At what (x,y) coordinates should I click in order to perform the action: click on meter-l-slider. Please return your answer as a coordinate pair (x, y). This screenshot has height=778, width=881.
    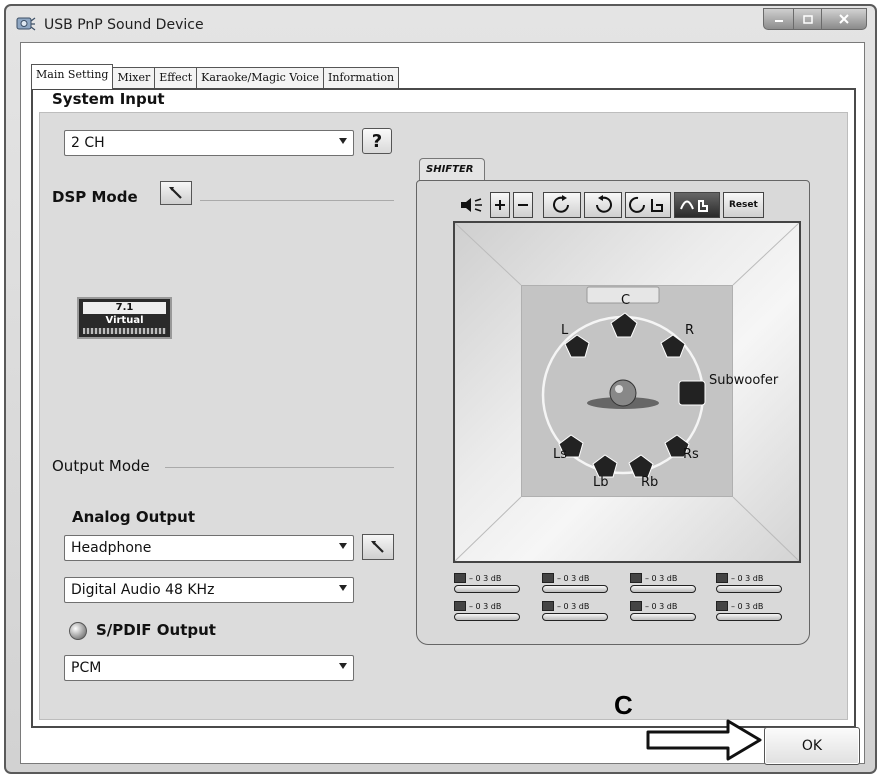
    Looking at the image, I should click on (487, 589).